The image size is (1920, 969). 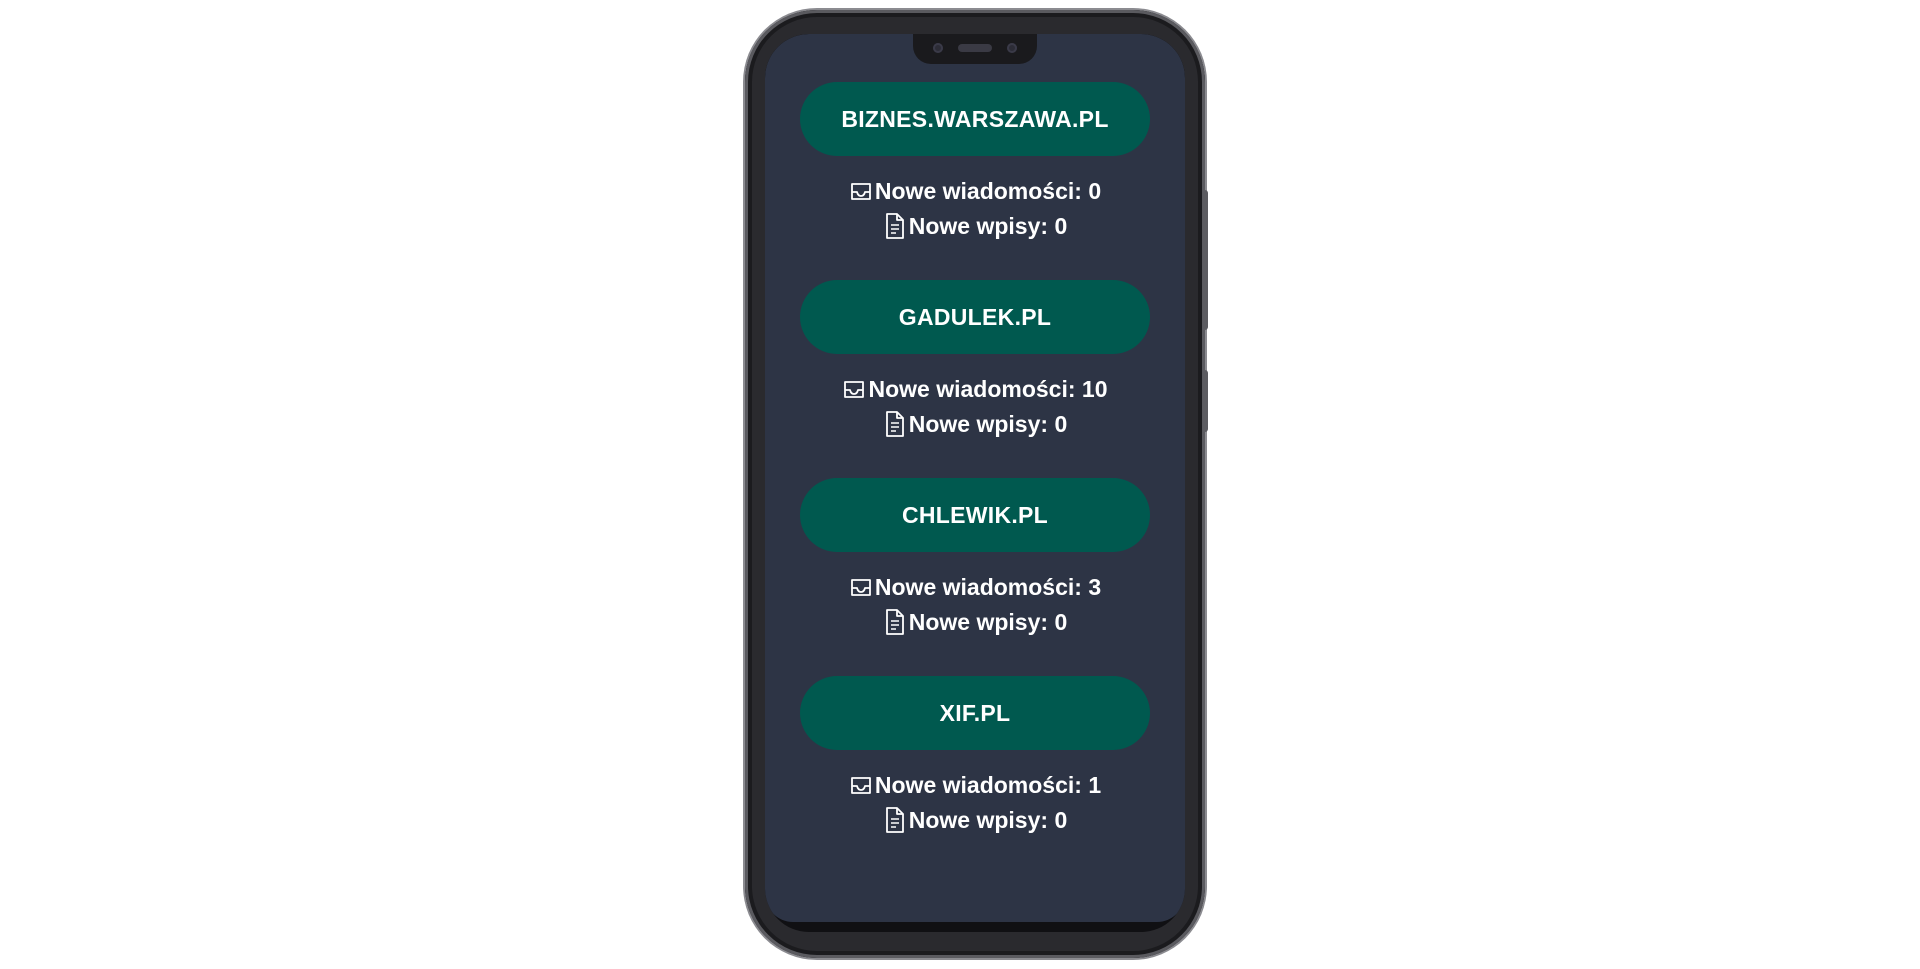 I want to click on messages-stat: Nowe wiadomości: 3, so click(x=975, y=583).